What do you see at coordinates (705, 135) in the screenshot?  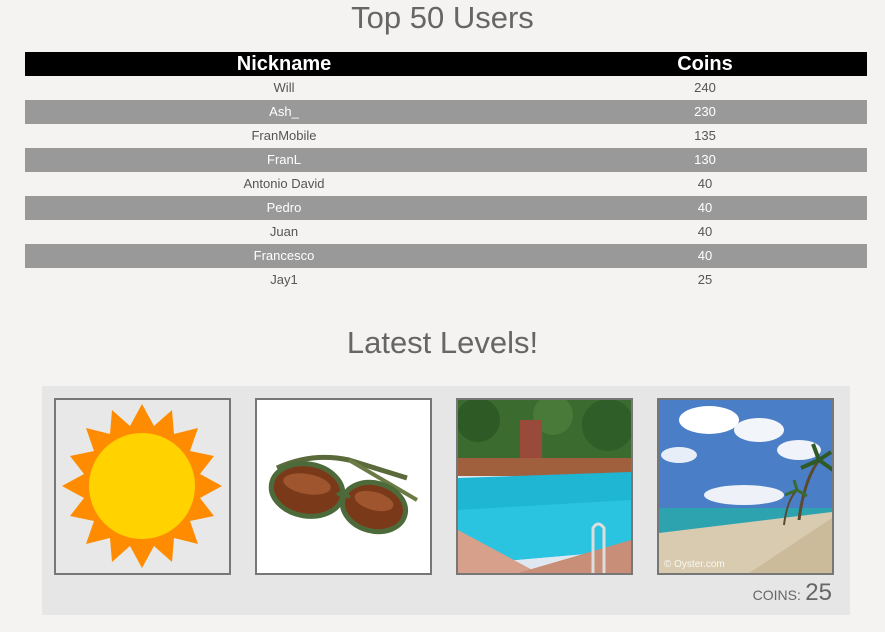 I see `coins-cell: 135` at bounding box center [705, 135].